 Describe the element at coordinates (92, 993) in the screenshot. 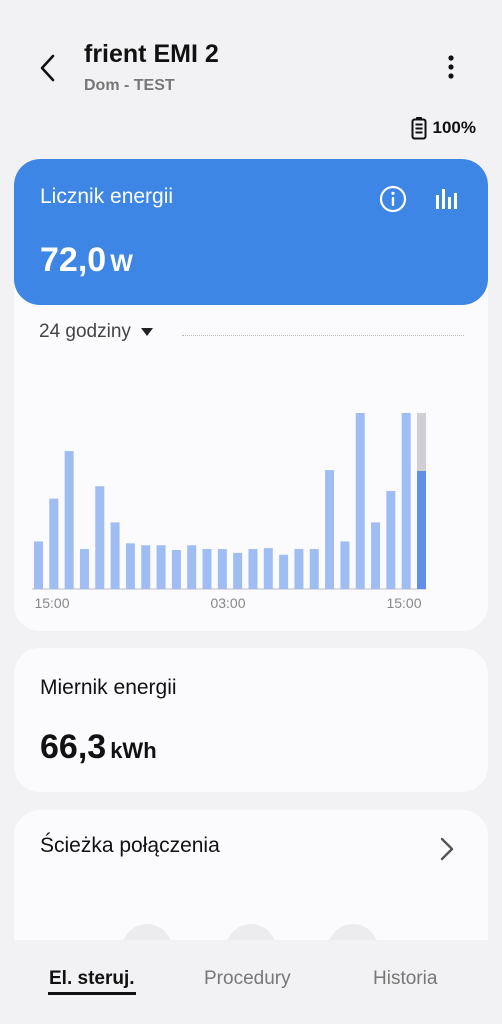

I see `active-tab-indicator` at that location.